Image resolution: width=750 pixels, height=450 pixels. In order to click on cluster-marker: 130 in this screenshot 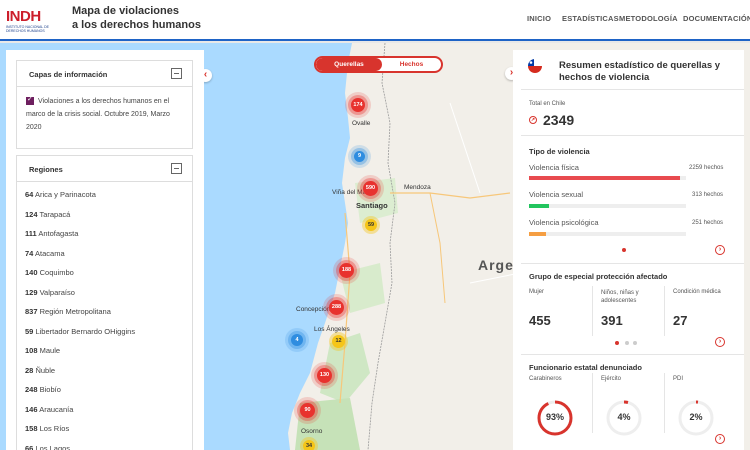, I will do `click(324, 375)`.